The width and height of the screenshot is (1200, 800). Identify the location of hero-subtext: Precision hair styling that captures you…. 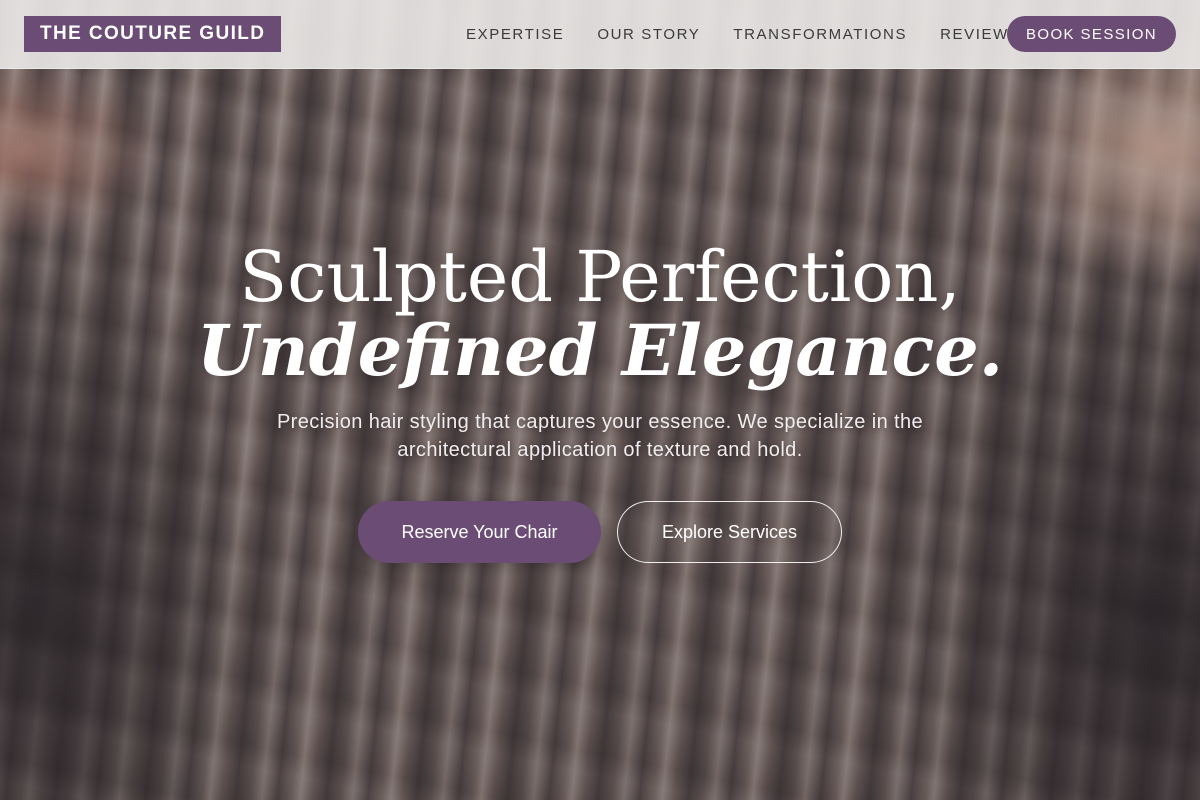
(600, 436).